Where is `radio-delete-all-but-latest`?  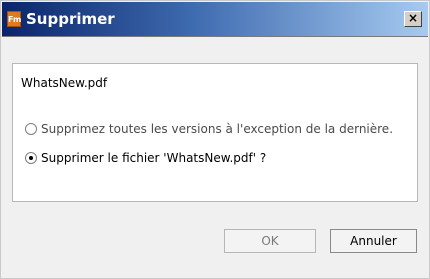
radio-delete-all-but-latest is located at coordinates (31, 129).